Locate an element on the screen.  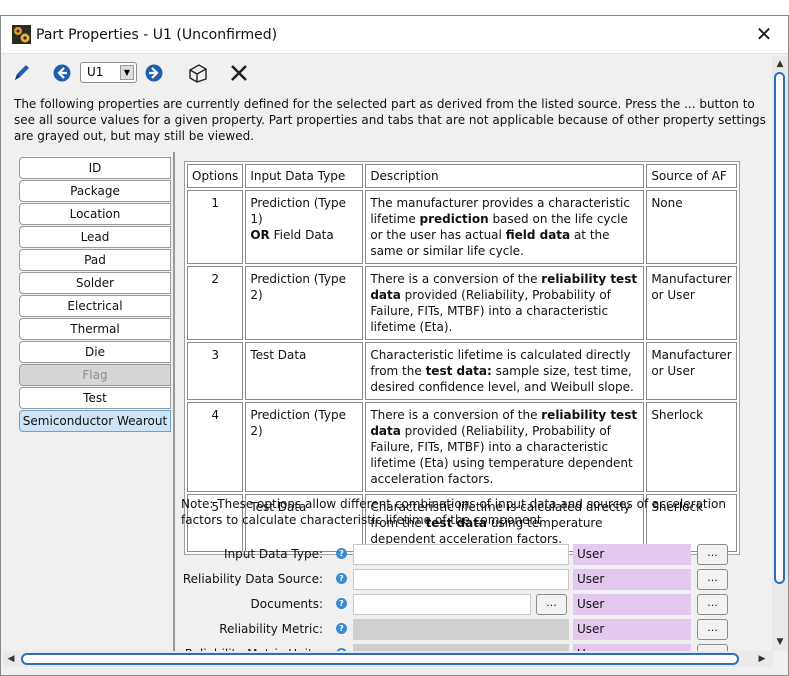
tab-divider is located at coordinates (174, 402).